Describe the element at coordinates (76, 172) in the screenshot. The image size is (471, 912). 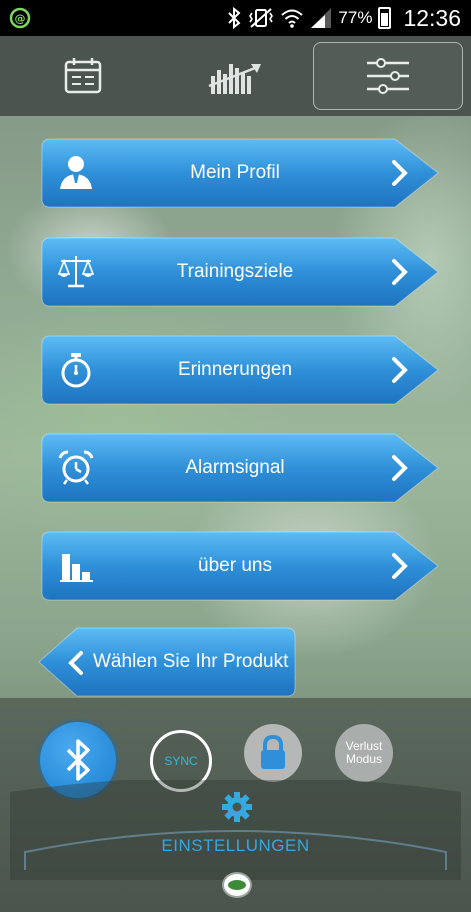
I see `profile-icon` at that location.